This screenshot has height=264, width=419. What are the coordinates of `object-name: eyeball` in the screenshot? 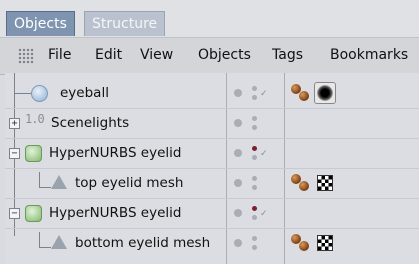 It's located at (84, 93).